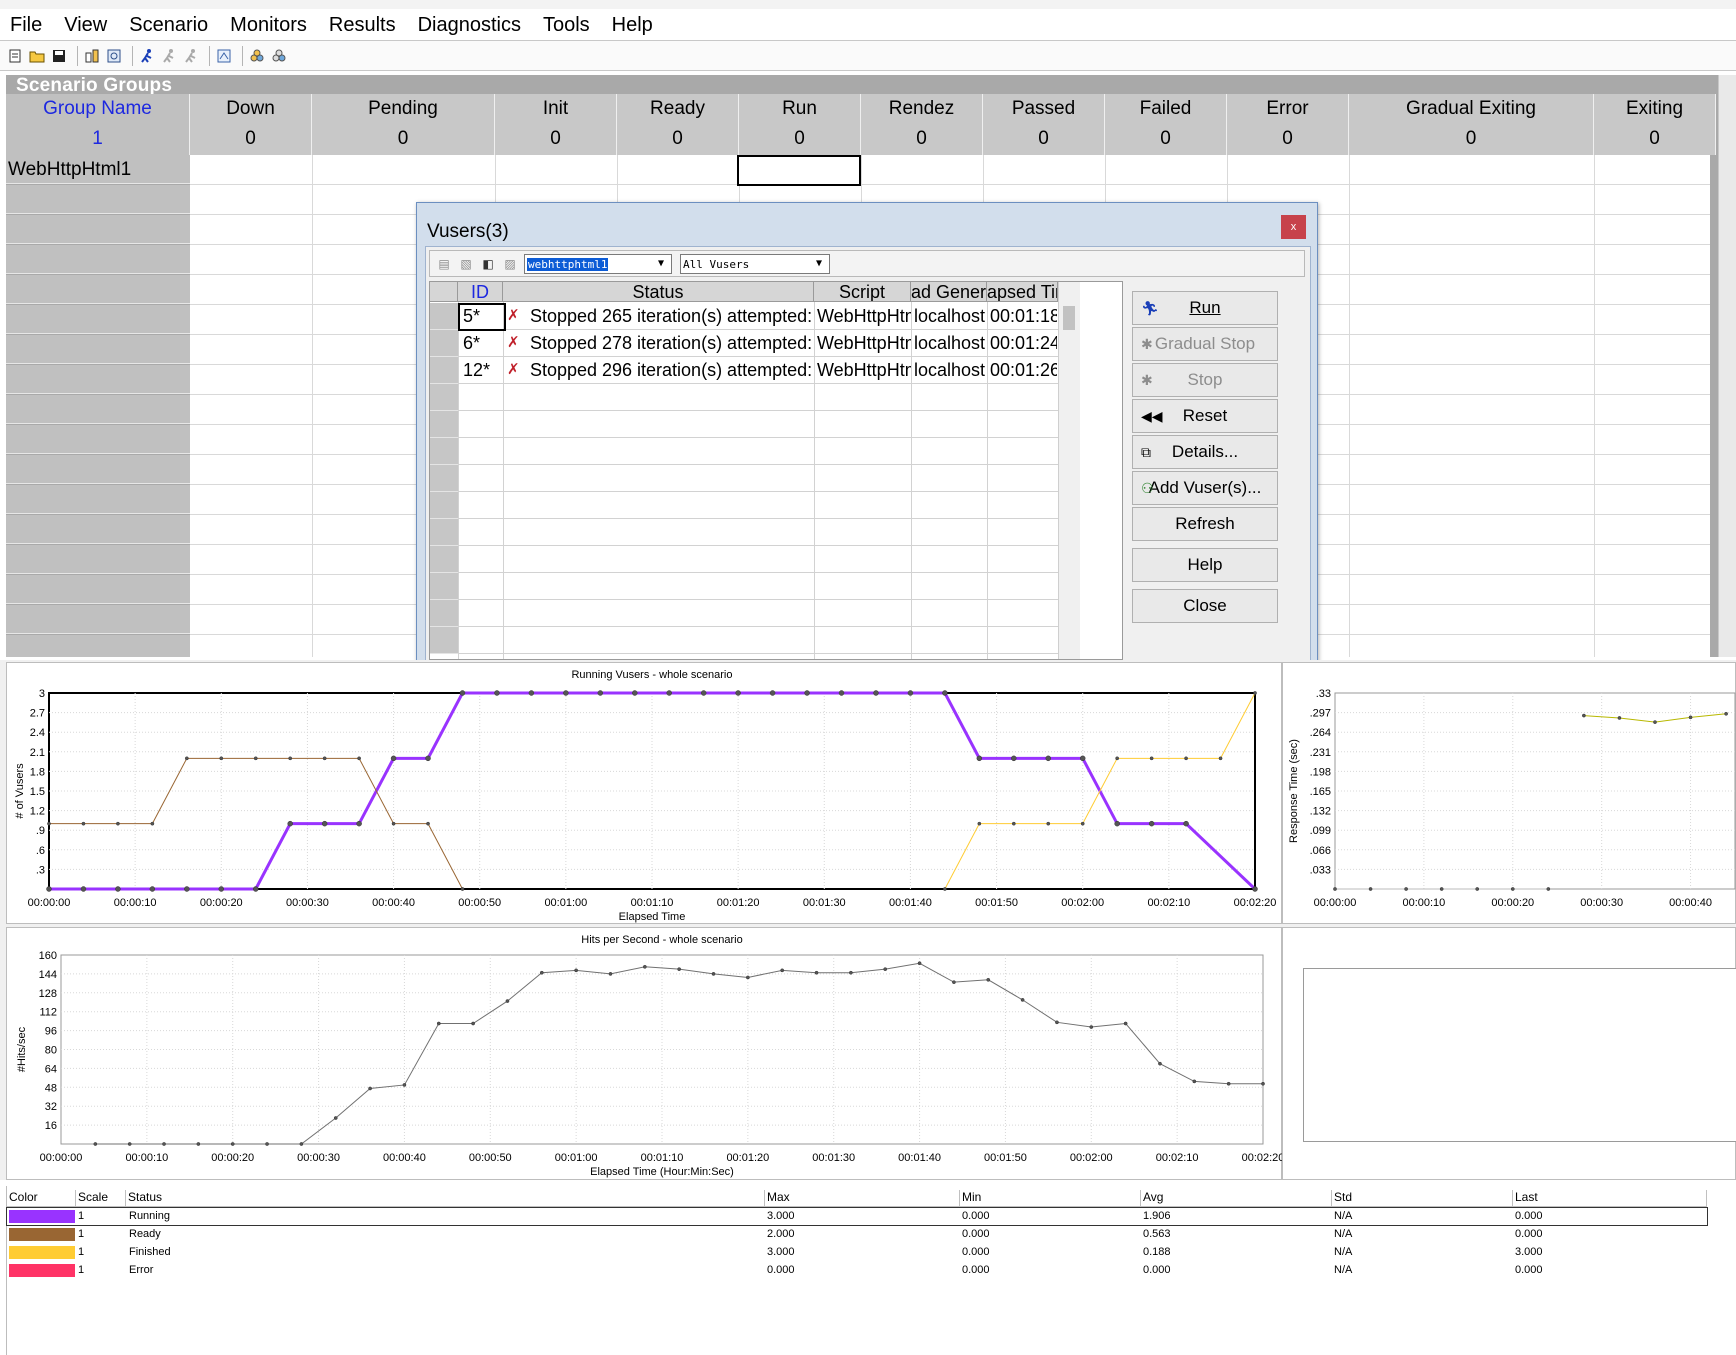 This screenshot has height=1355, width=1736. What do you see at coordinates (556, 124) in the screenshot?
I see `col-init: Init 0` at bounding box center [556, 124].